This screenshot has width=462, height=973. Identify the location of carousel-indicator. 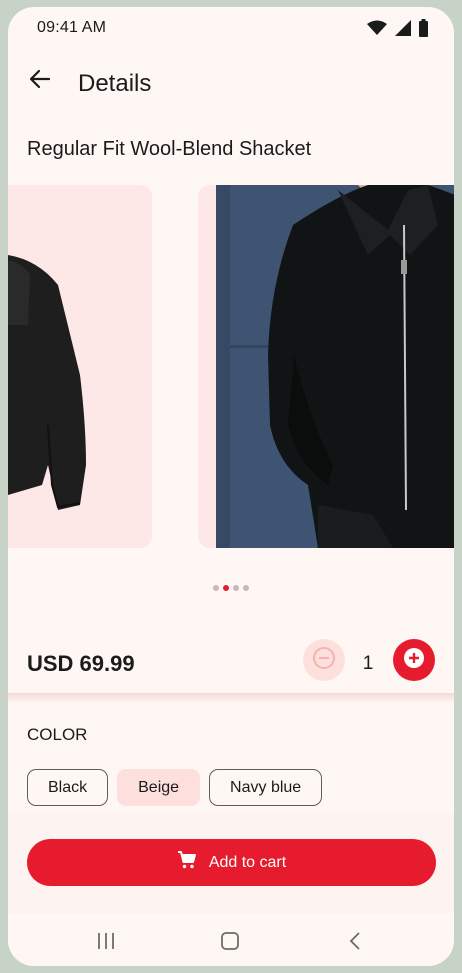
(231, 588).